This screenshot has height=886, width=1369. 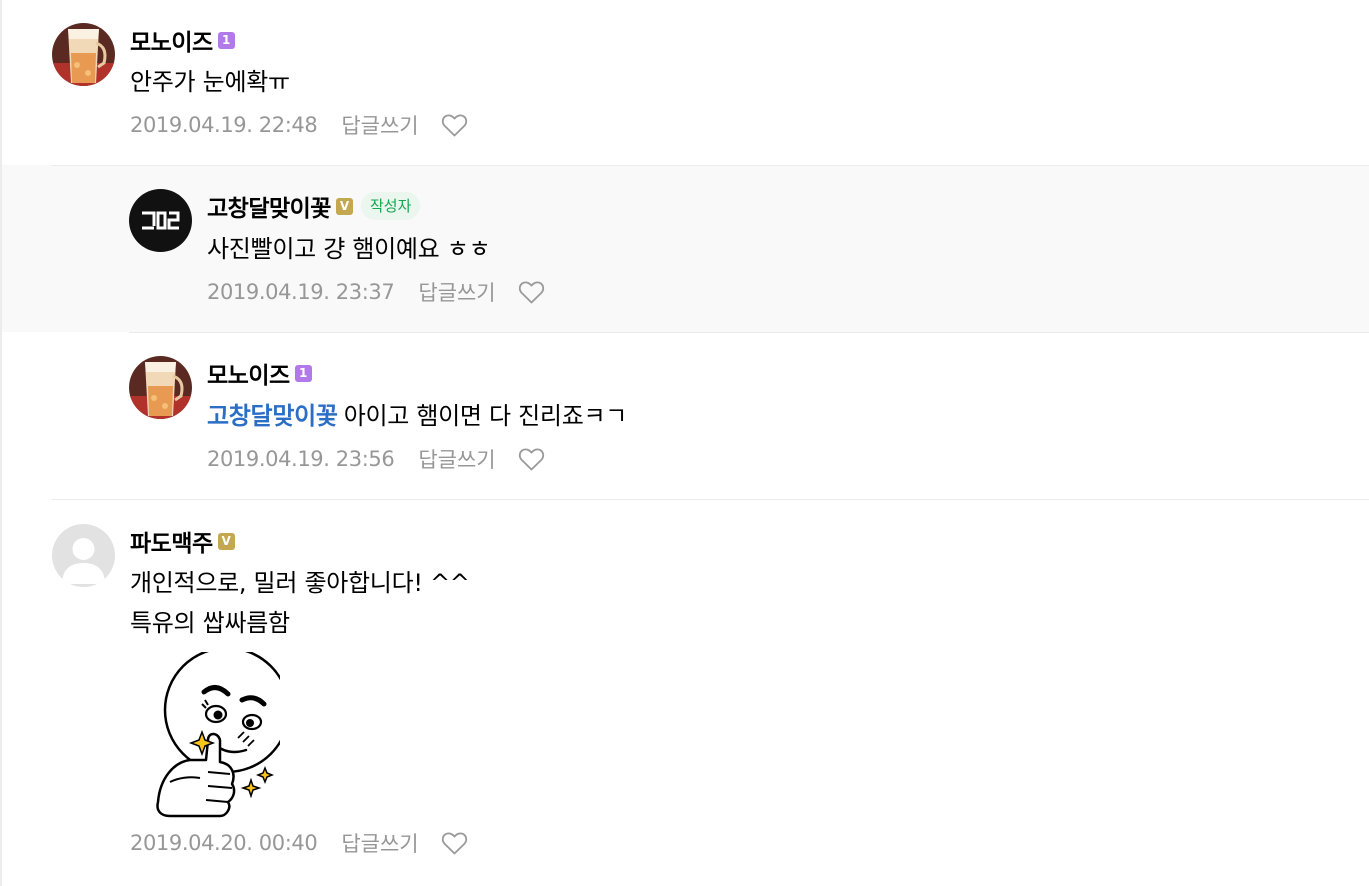 What do you see at coordinates (301, 292) in the screenshot?
I see `comment-date: 2019.04.19. 23:37` at bounding box center [301, 292].